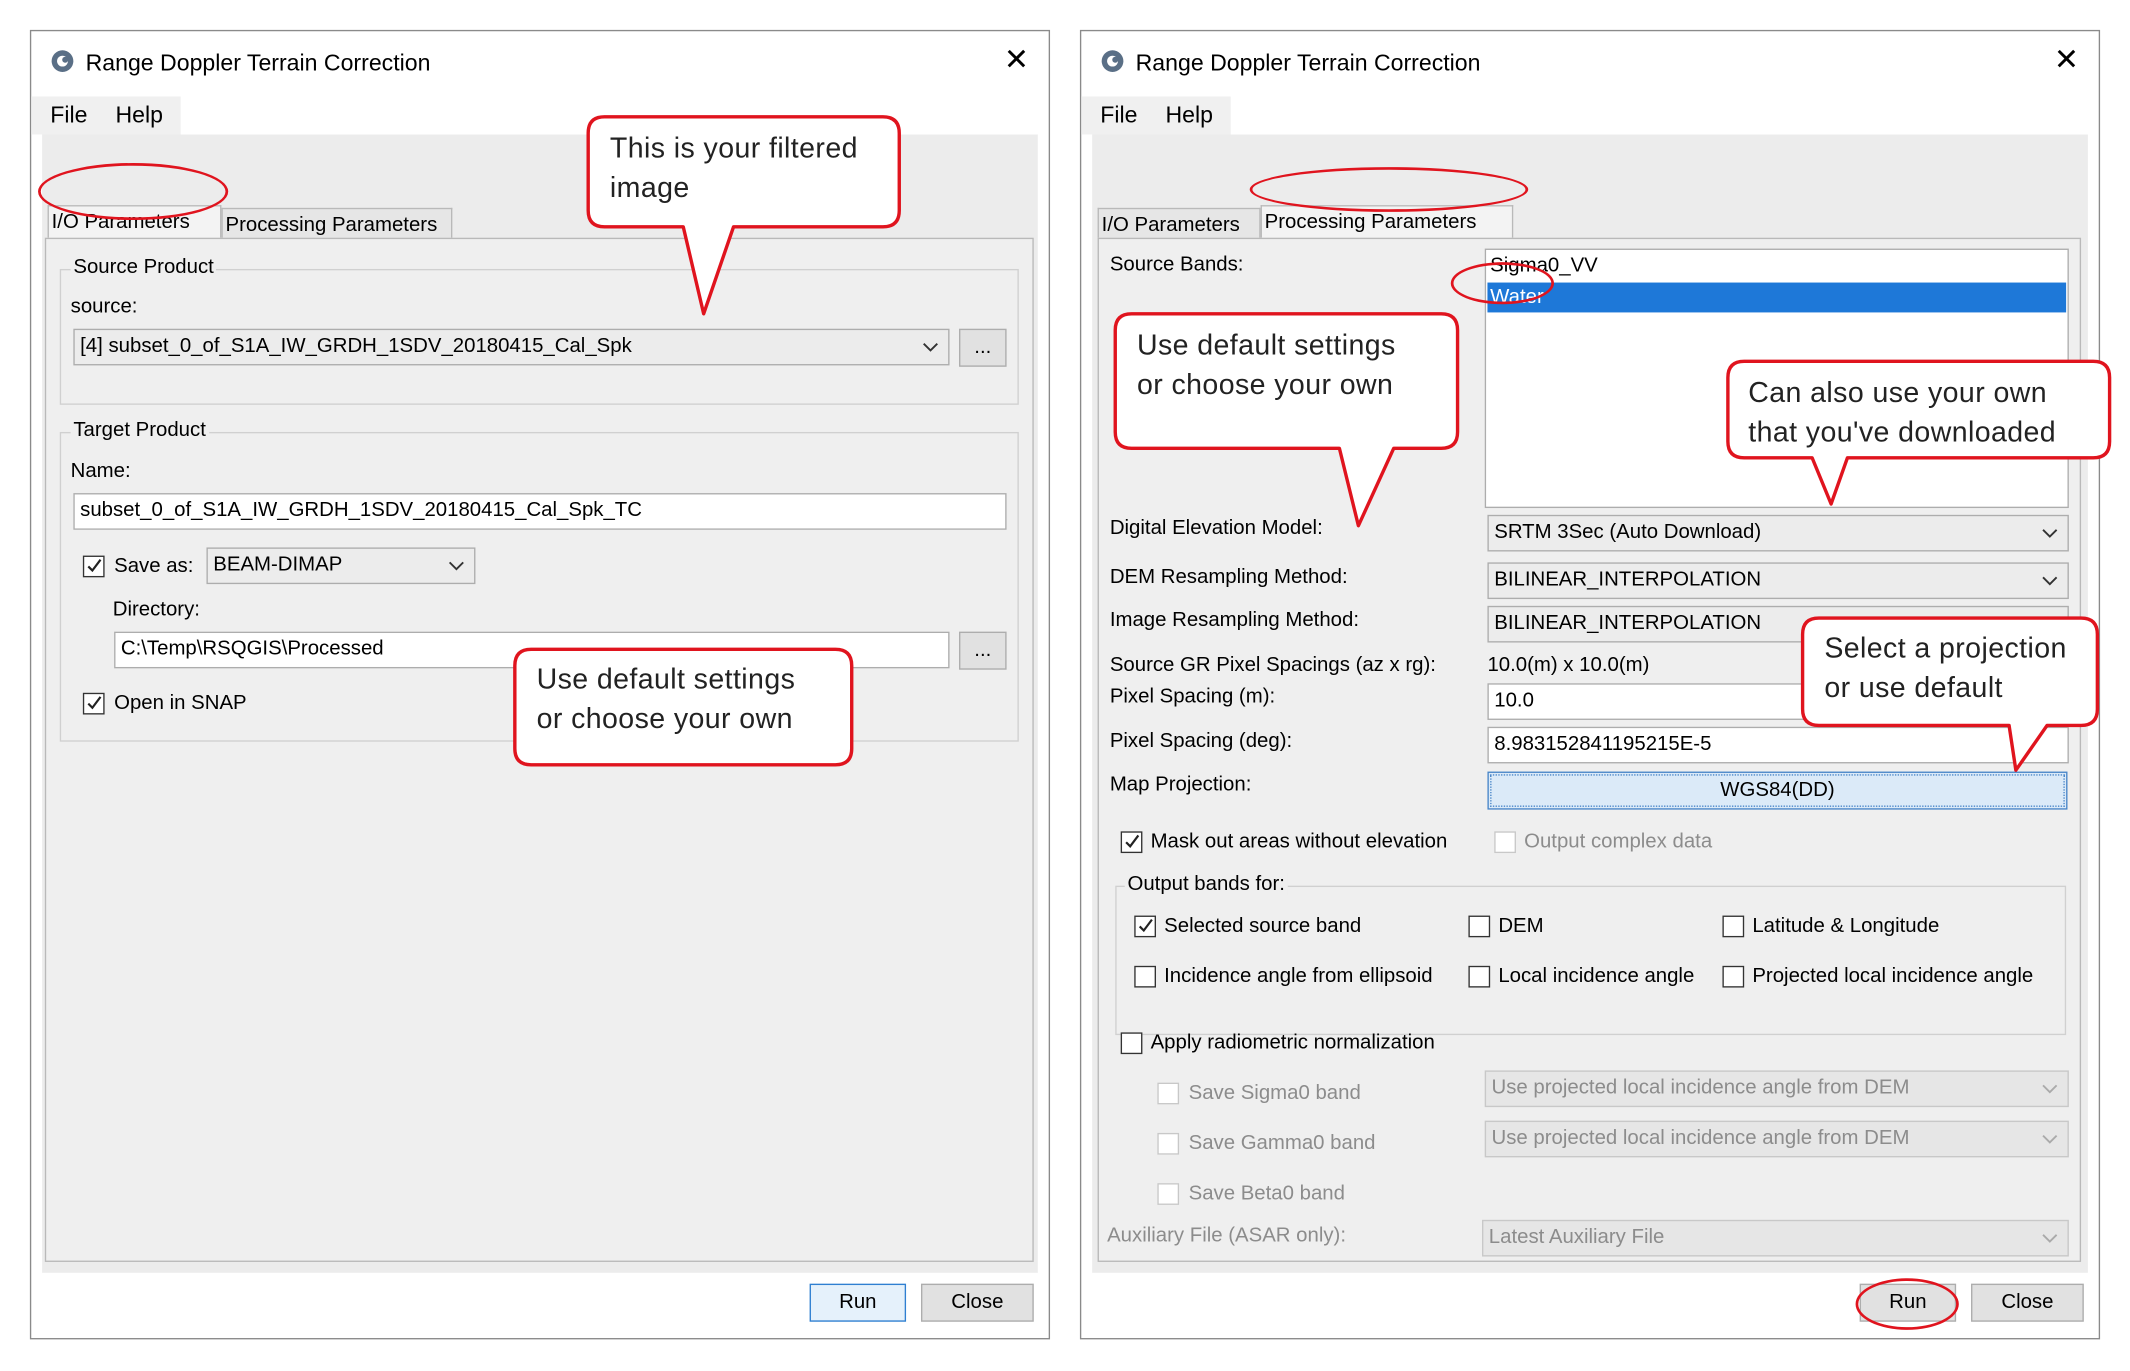 This screenshot has height=1371, width=2130. Describe the element at coordinates (133, 192) in the screenshot. I see `highlight-io-tab` at that location.